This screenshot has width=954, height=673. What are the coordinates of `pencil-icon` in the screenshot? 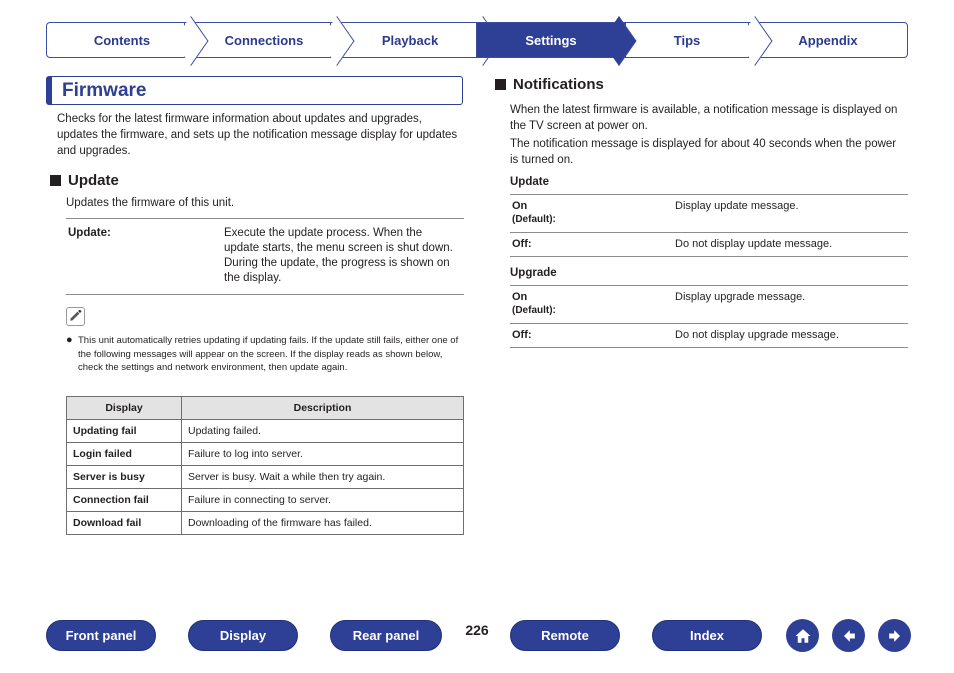 It's located at (76, 315).